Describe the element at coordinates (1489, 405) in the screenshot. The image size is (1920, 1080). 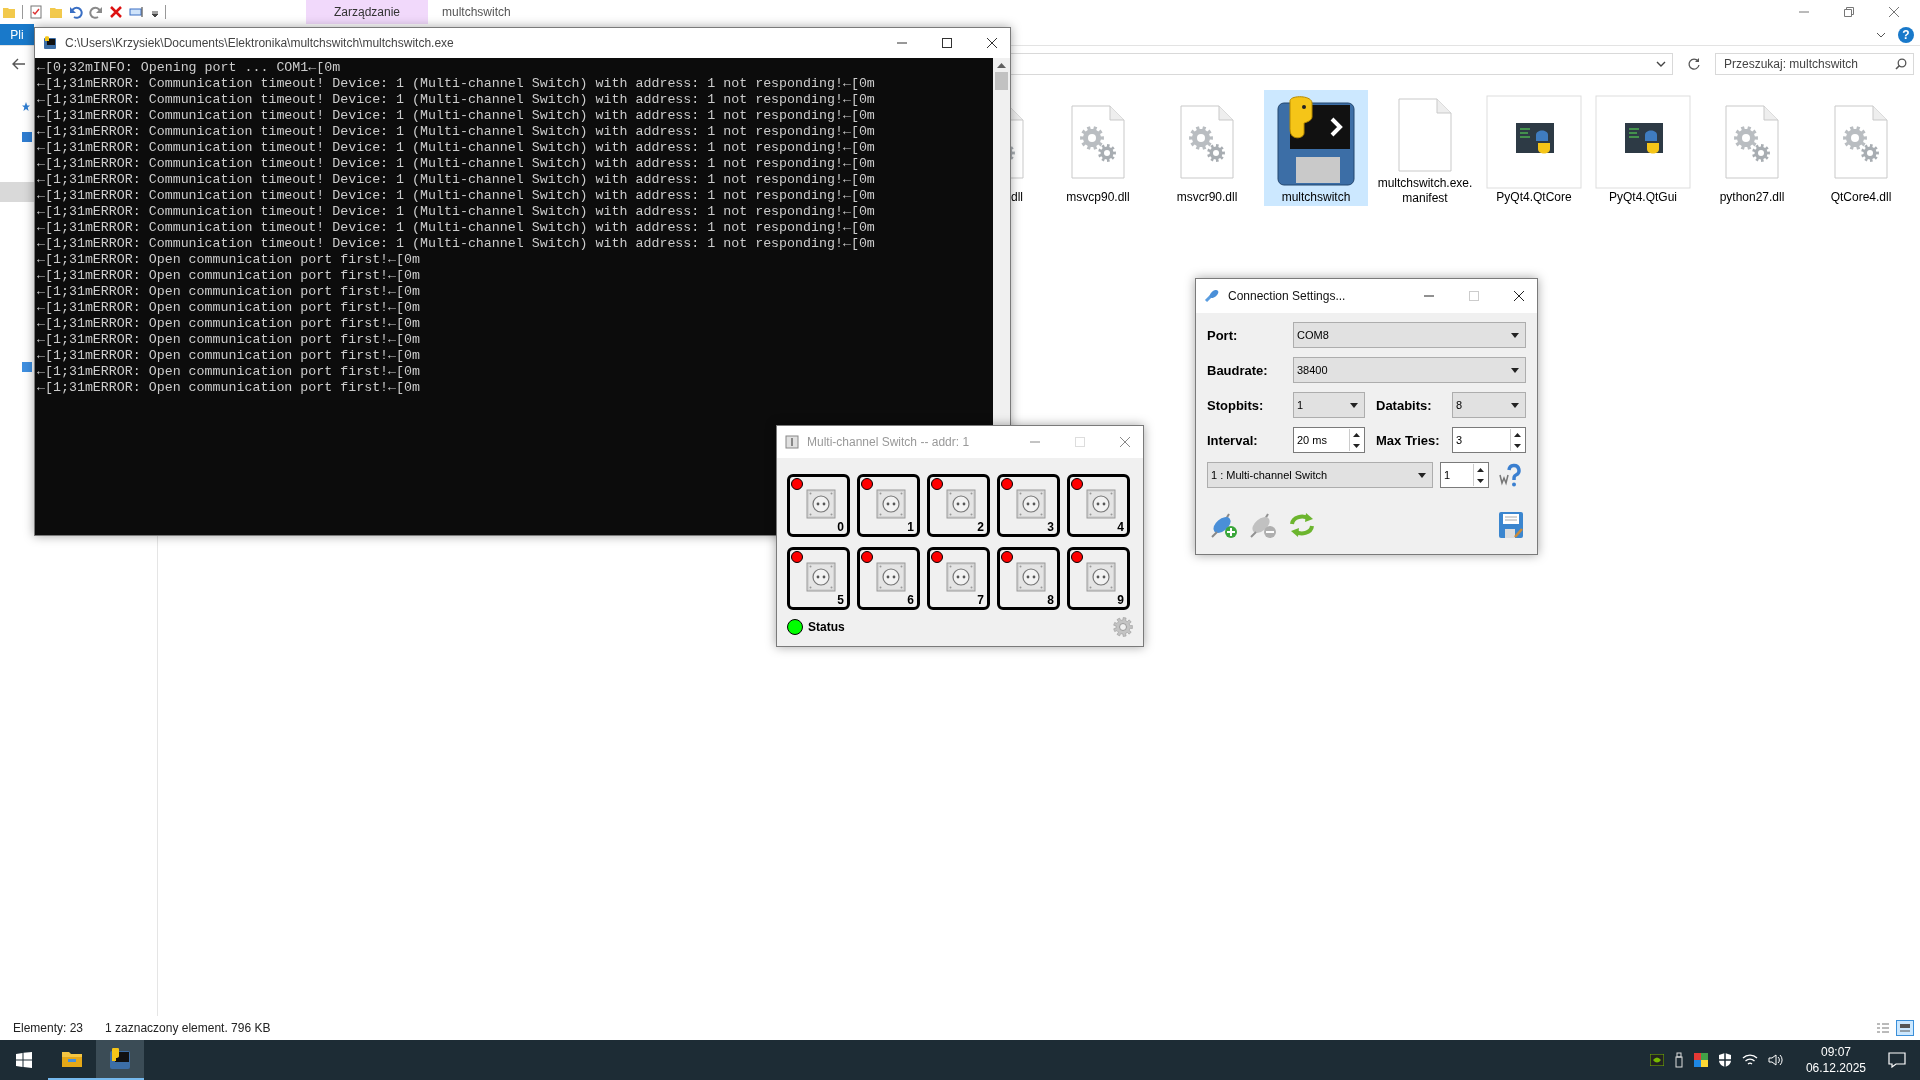
I see `databits-dropdown: 8` at that location.